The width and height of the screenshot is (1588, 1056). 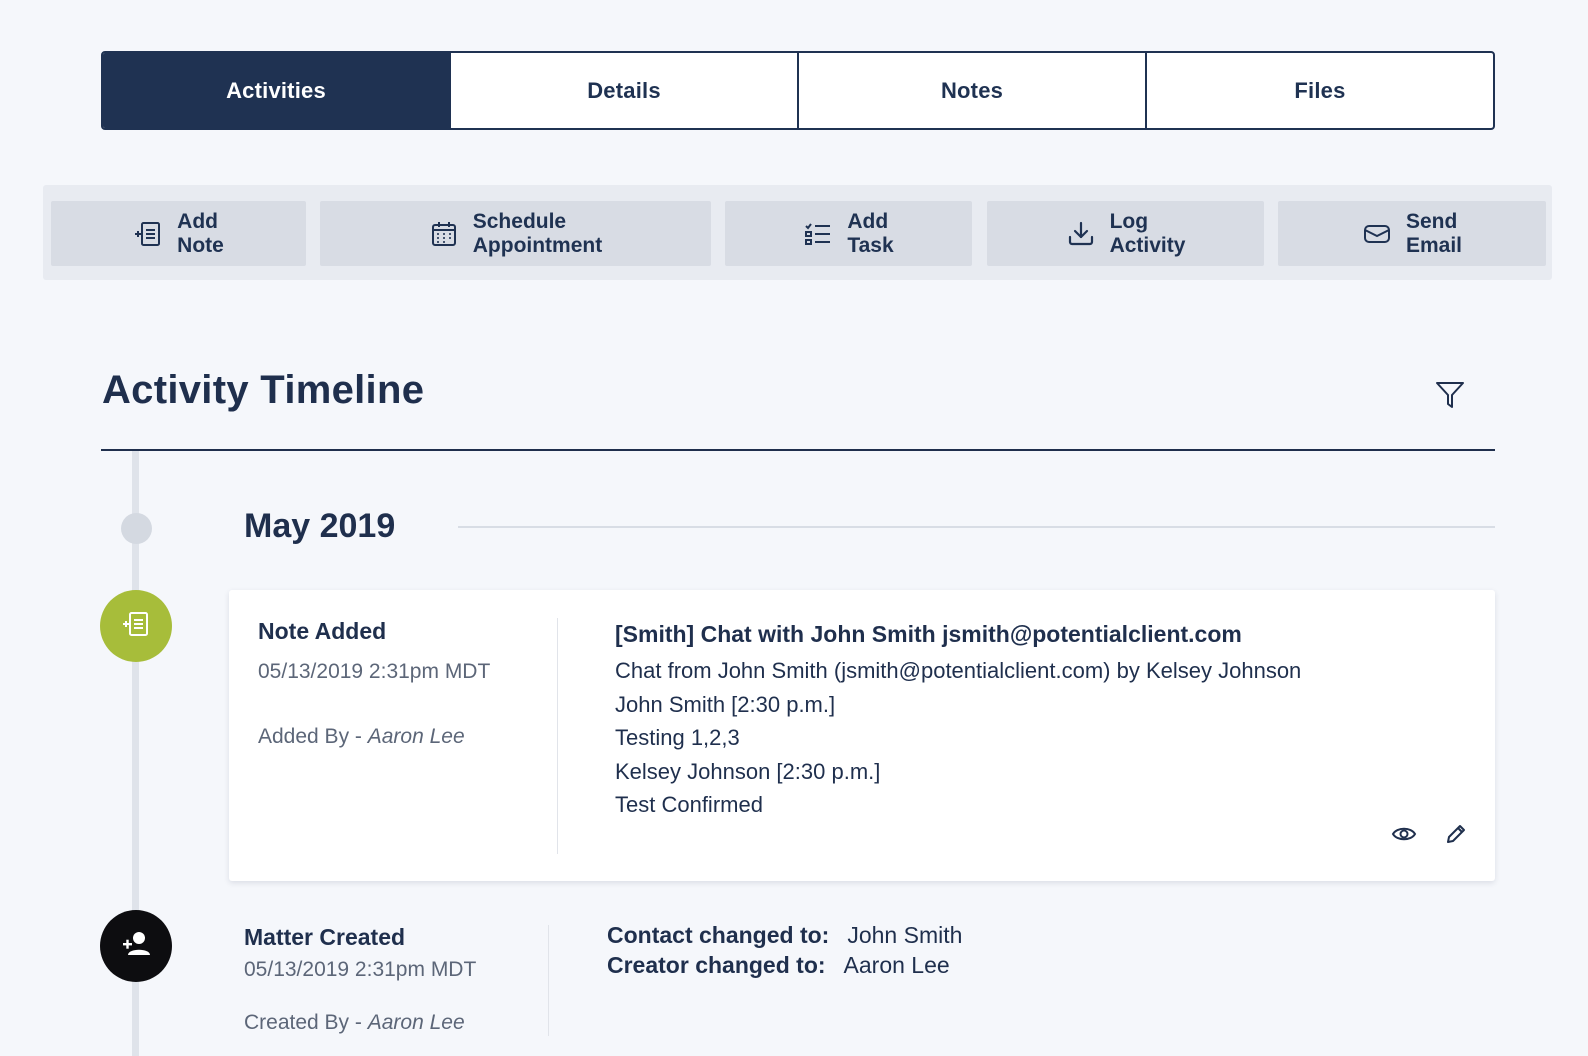 I want to click on author-label: Added By -, so click(x=313, y=736).